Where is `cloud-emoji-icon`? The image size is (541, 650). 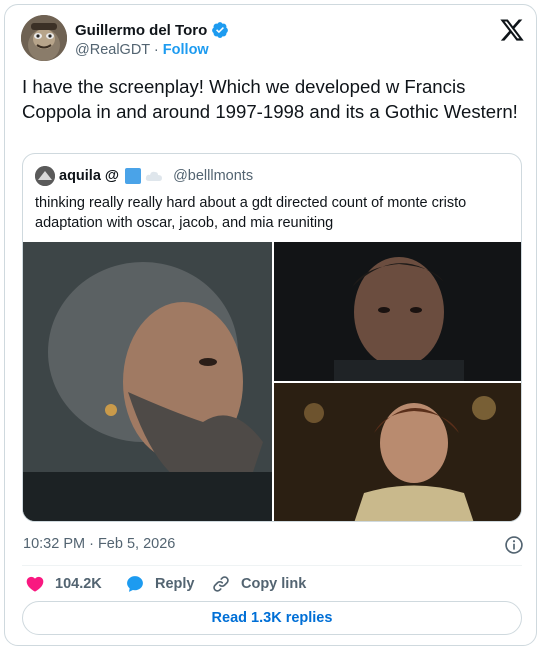
cloud-emoji-icon is located at coordinates (154, 176).